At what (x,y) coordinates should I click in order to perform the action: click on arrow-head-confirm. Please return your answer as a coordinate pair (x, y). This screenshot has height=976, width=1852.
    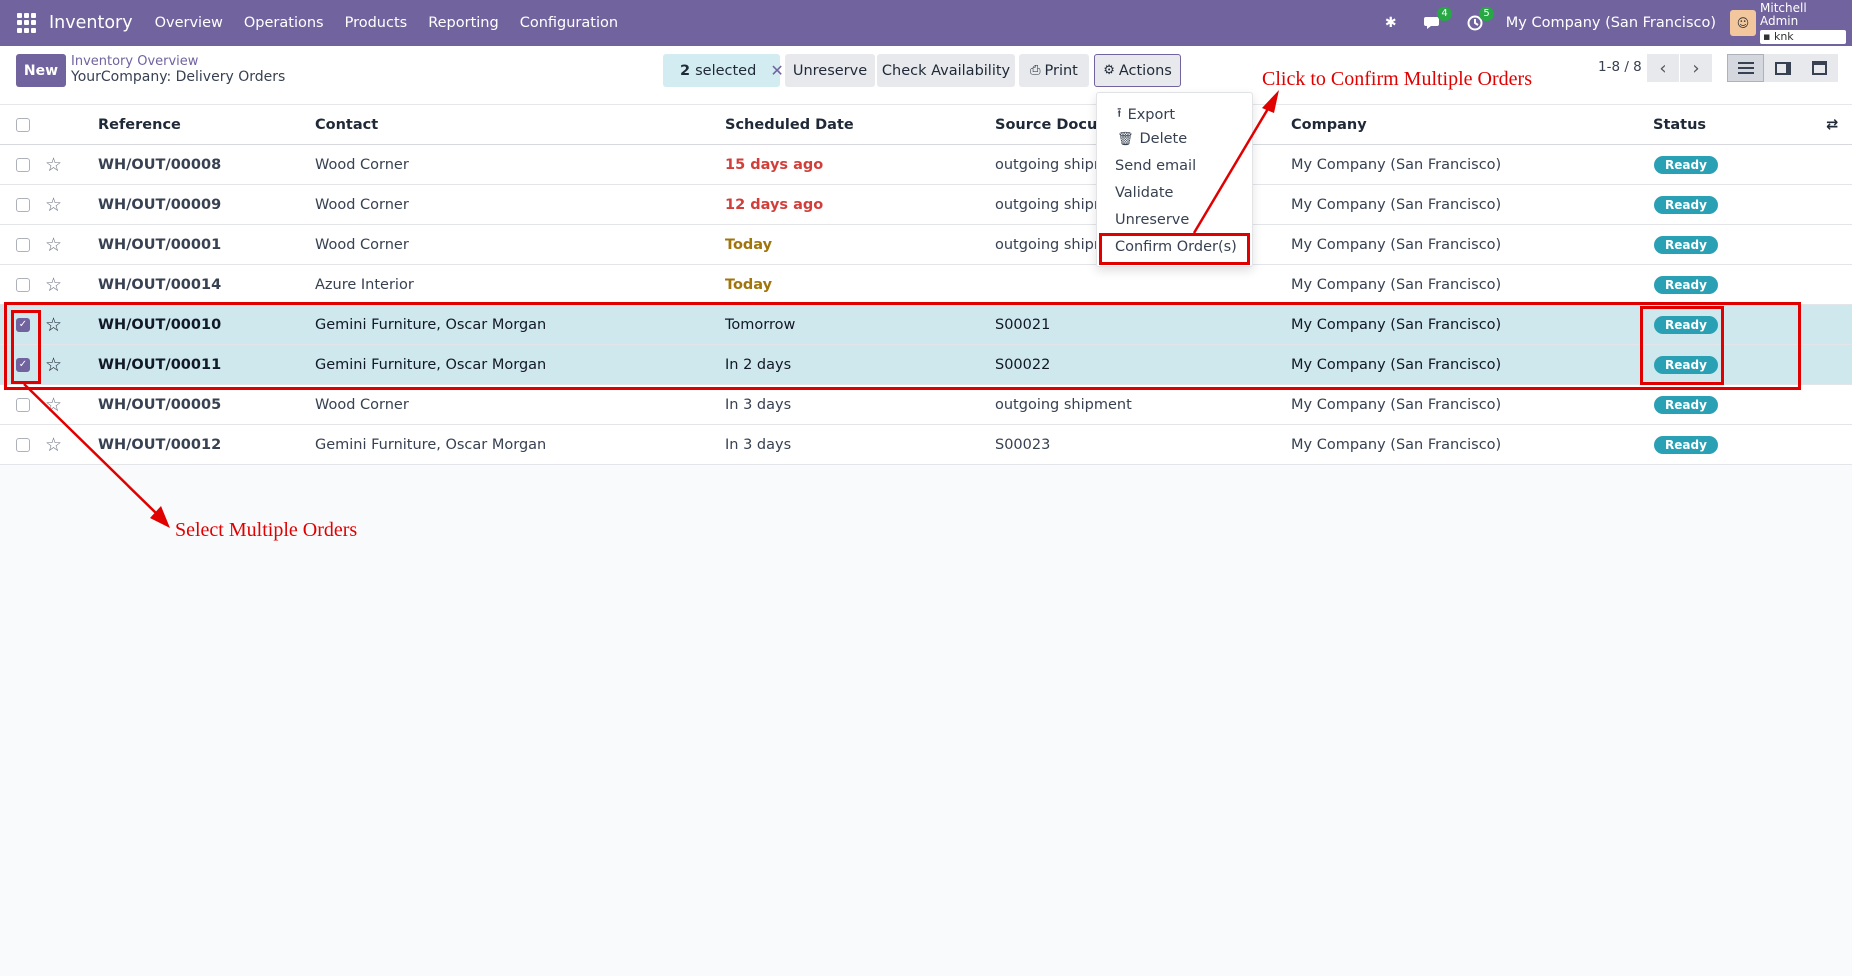
    Looking at the image, I should click on (1270, 101).